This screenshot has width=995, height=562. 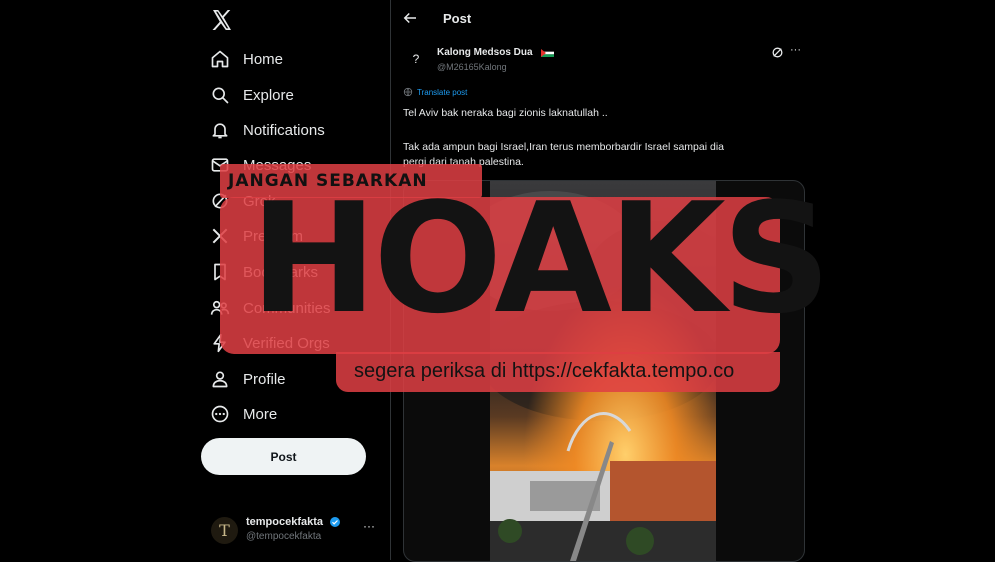 I want to click on nav-explore: Explore, so click(x=252, y=95).